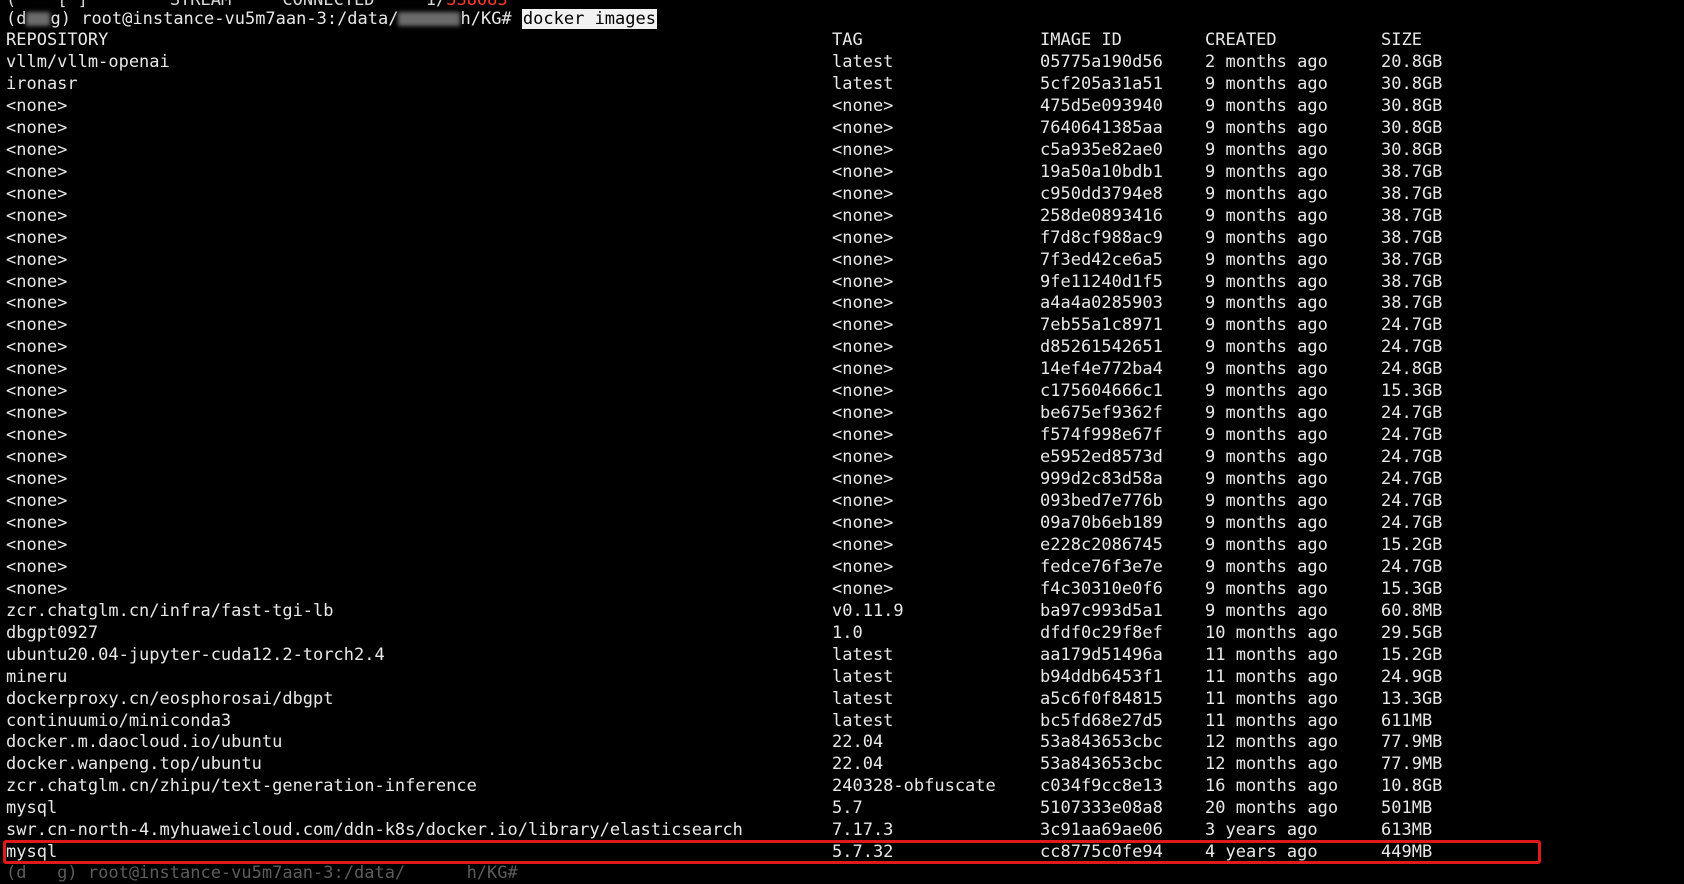 The width and height of the screenshot is (1684, 884). I want to click on cell-image-id: d85261542651, so click(1101, 347).